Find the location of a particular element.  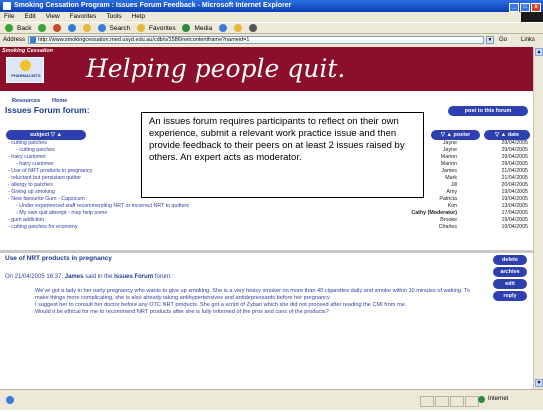

delete-label: delete is located at coordinates (510, 260).